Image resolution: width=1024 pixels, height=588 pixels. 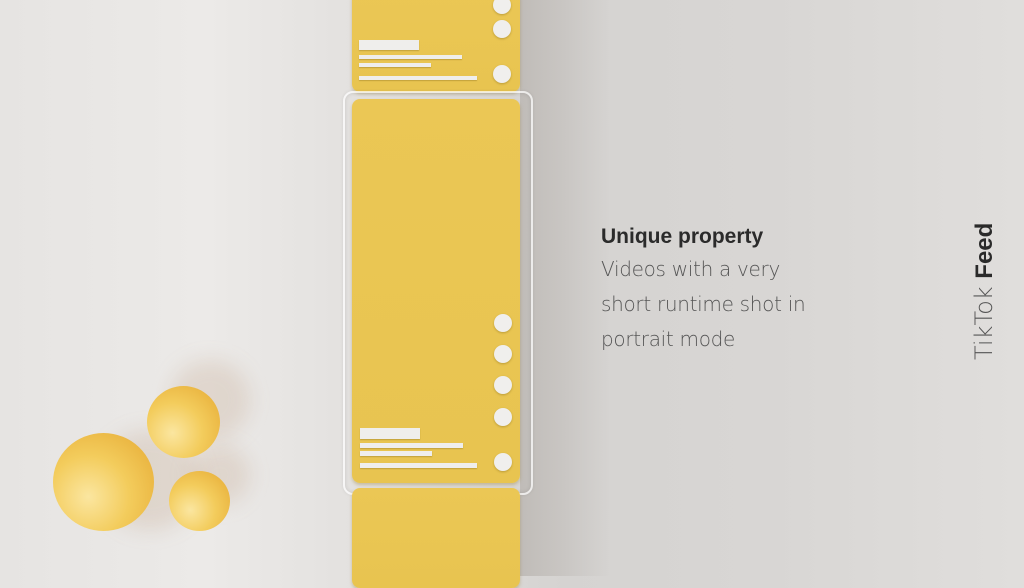 What do you see at coordinates (436, 538) in the screenshot?
I see `feed-card-bottom` at bounding box center [436, 538].